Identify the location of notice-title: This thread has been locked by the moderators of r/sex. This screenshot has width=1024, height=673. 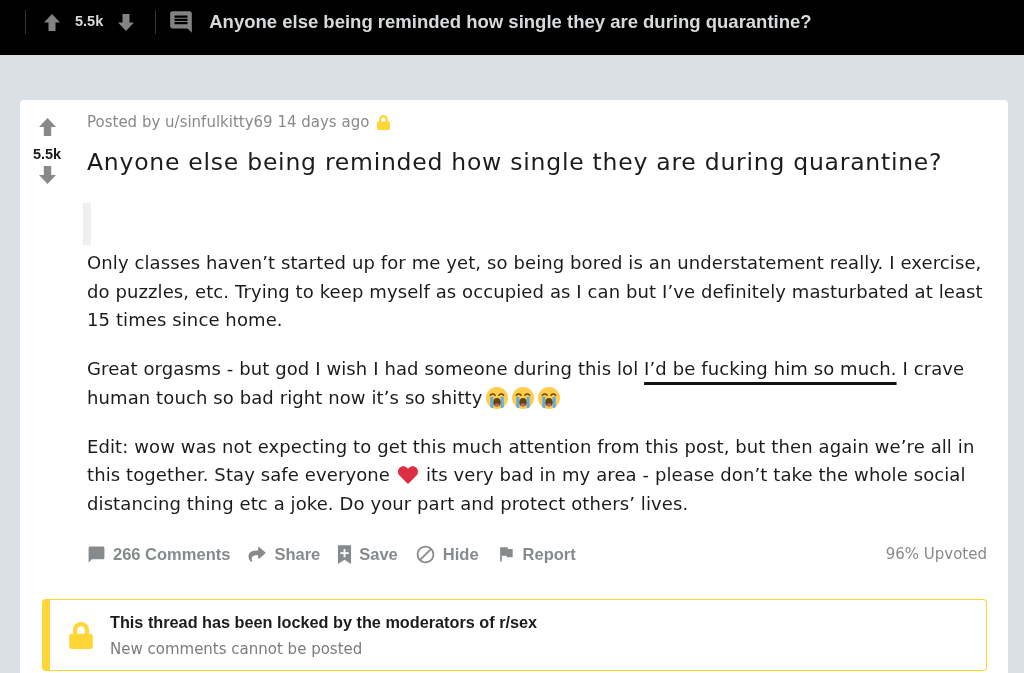
(324, 621).